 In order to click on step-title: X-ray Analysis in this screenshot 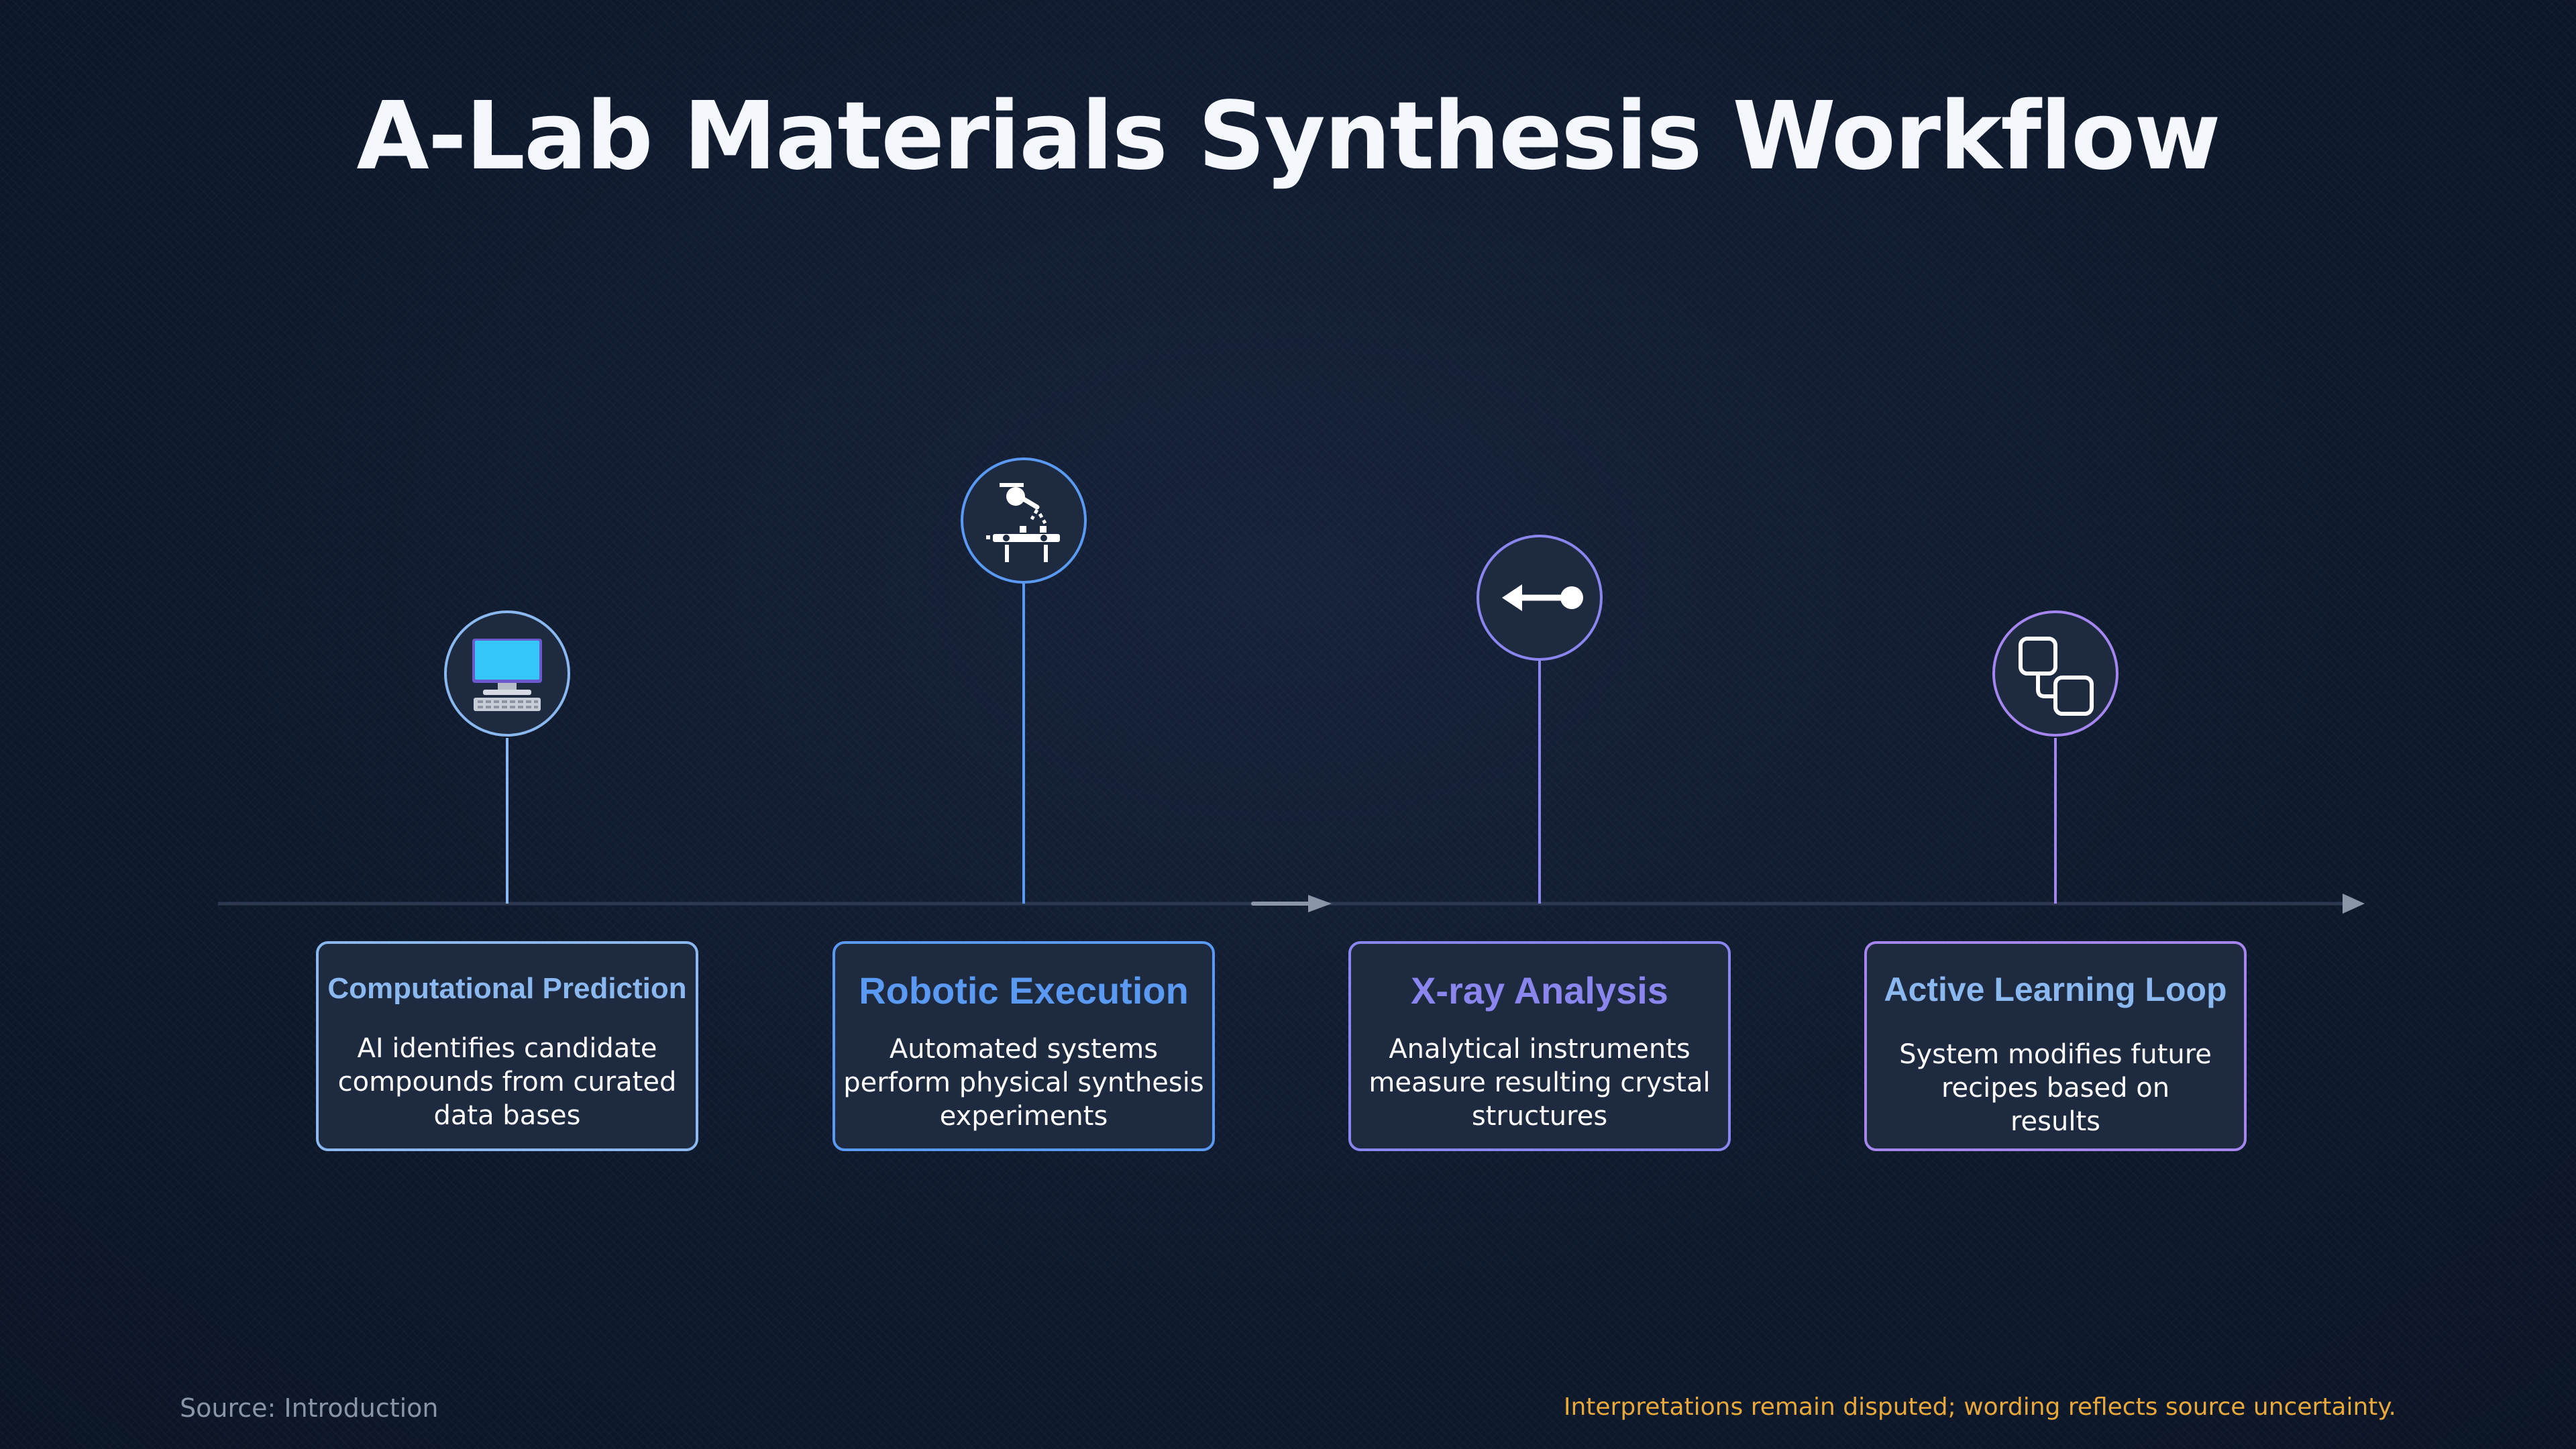, I will do `click(1539, 990)`.